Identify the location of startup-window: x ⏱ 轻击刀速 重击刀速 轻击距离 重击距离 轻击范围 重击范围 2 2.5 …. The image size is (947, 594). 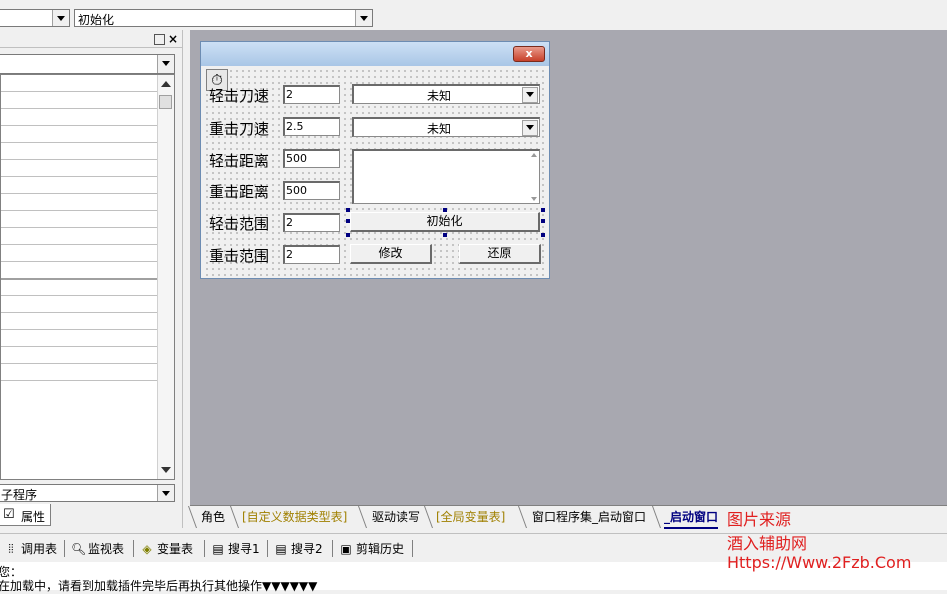
(375, 160).